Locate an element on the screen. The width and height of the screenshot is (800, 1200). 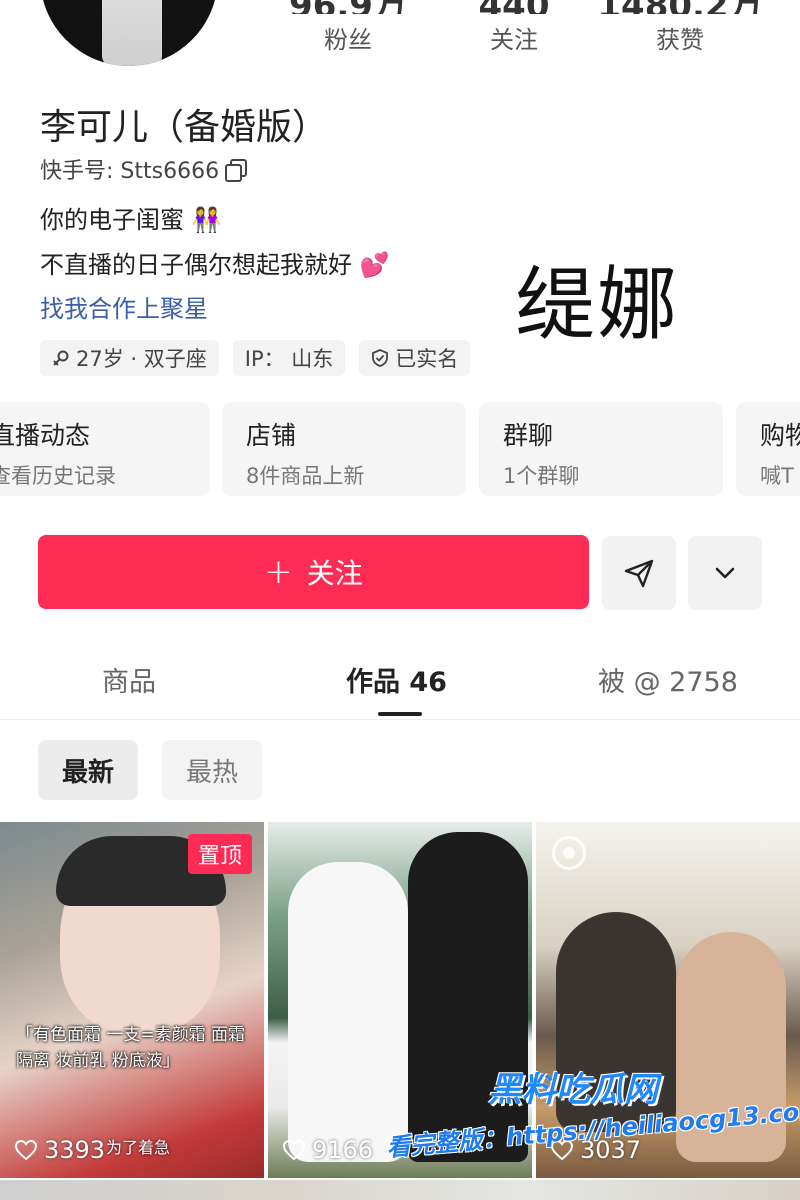
followers-stat: 96.9万 粉丝 is located at coordinates (348, 27).